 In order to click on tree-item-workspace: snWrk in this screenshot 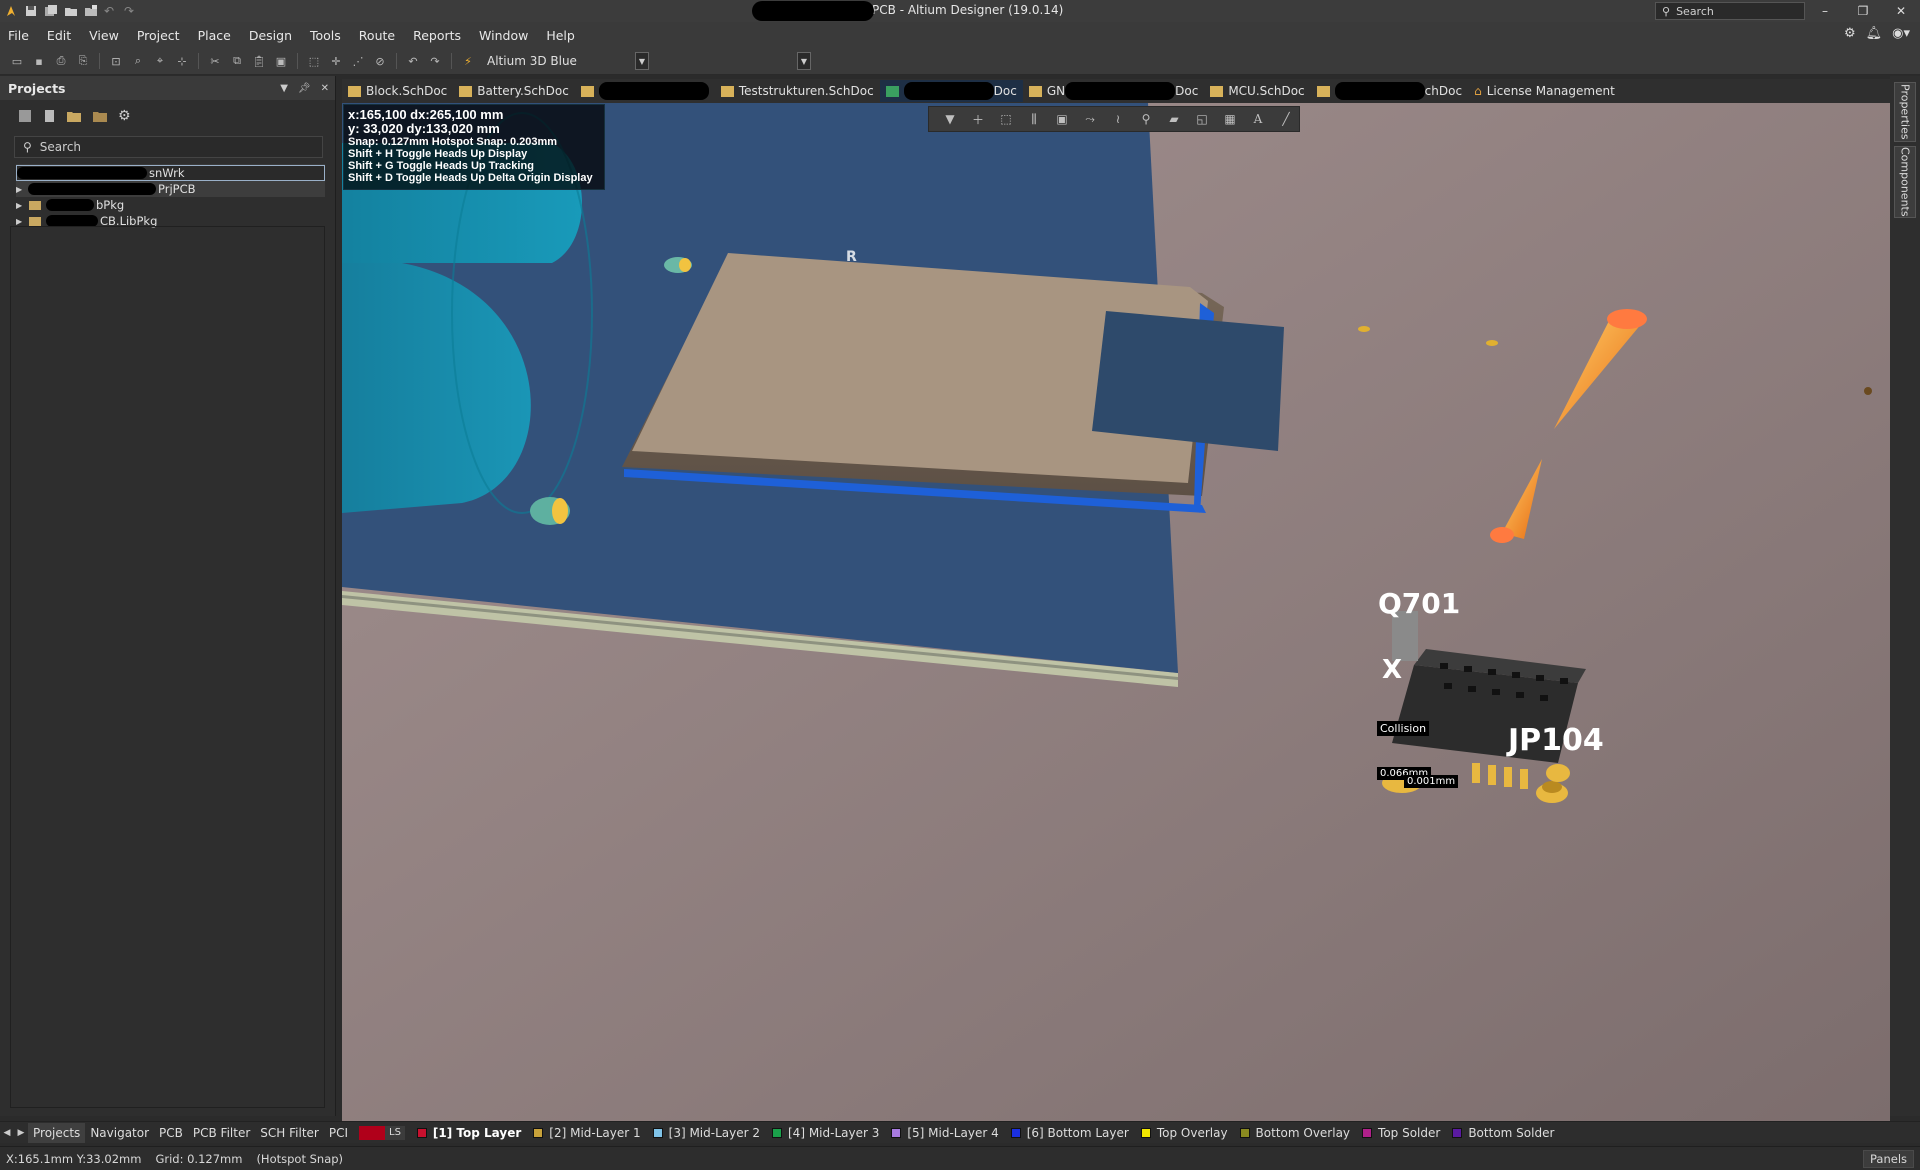, I will do `click(170, 173)`.